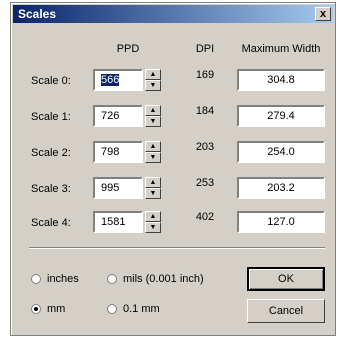 The height and width of the screenshot is (338, 338). I want to click on dialog-title: Scales, so click(37, 14).